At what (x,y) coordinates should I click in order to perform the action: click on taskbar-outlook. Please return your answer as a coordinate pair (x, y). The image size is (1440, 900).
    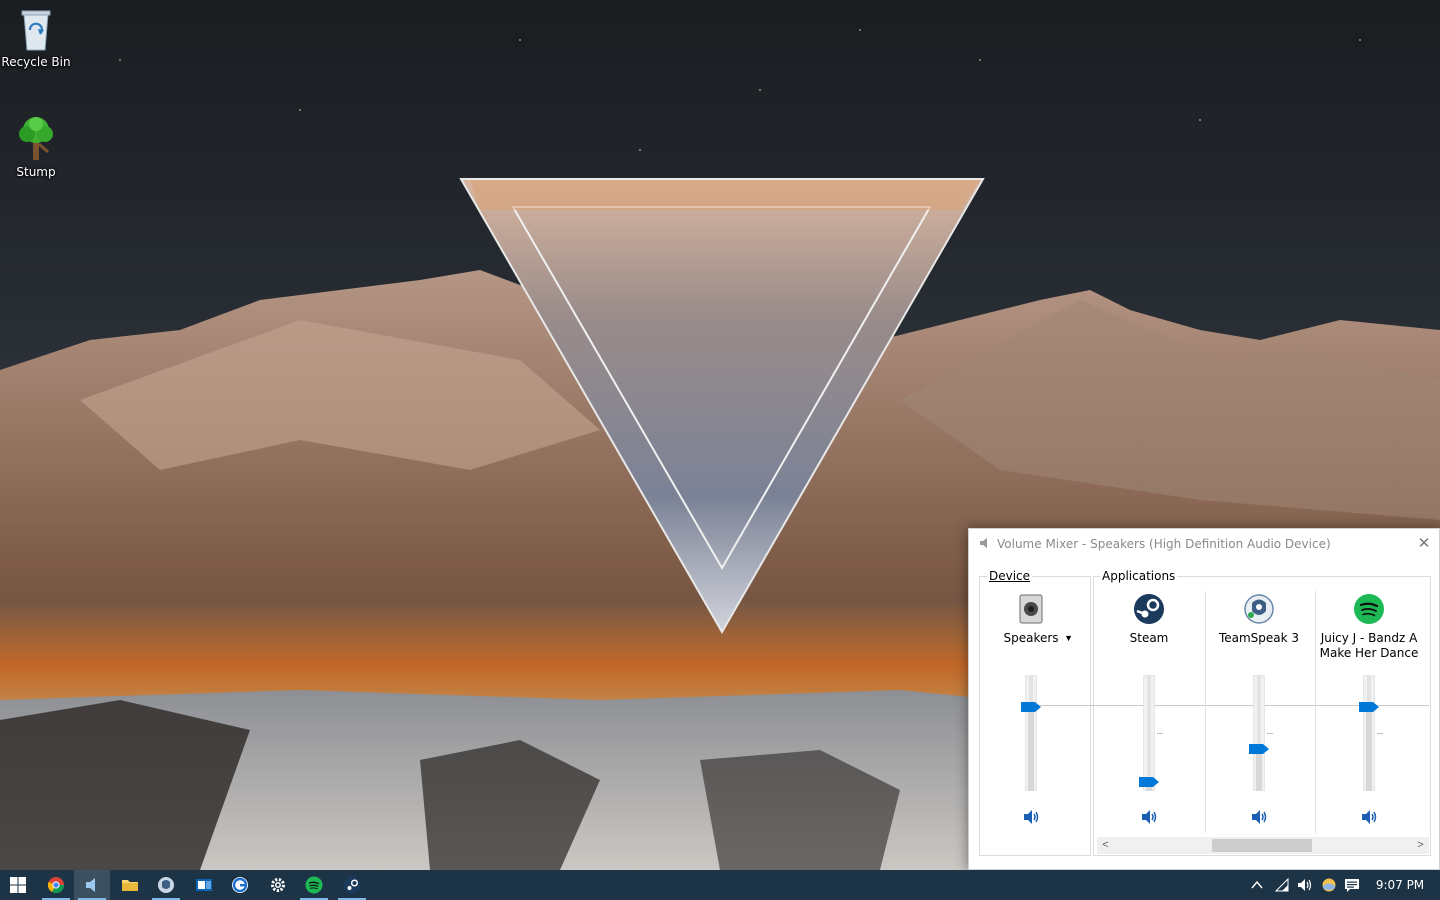
    Looking at the image, I should click on (204, 885).